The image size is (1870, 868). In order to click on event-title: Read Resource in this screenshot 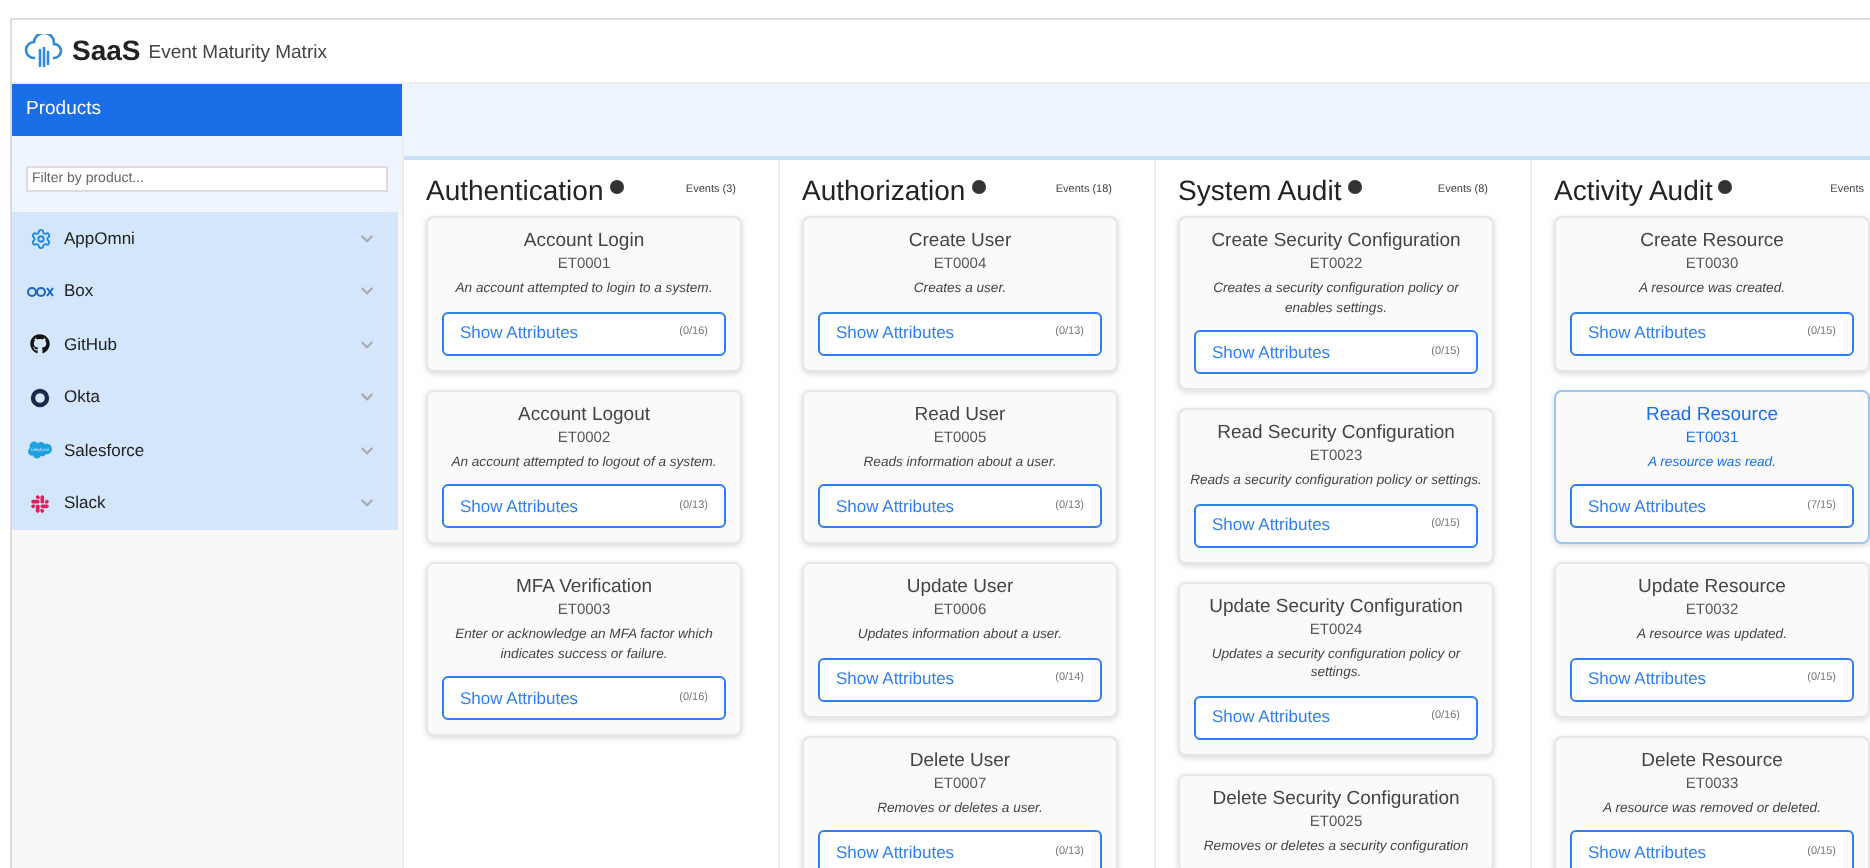, I will do `click(1711, 415)`.